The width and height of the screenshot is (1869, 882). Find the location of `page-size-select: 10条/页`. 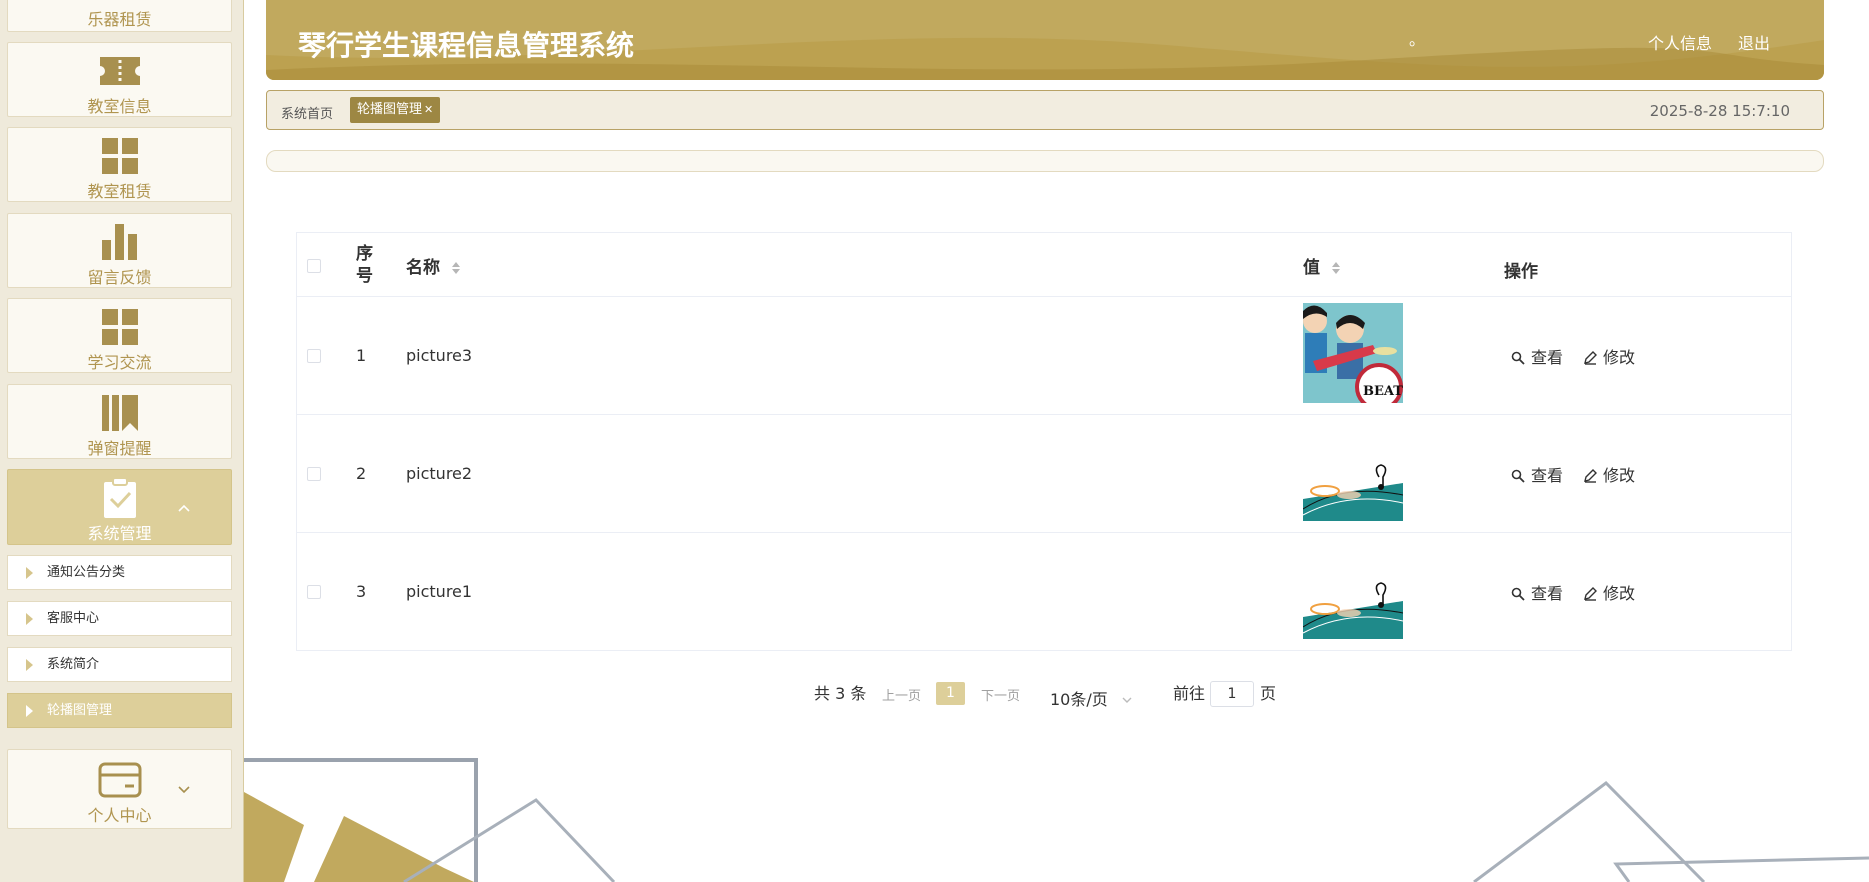

page-size-select: 10条/页 is located at coordinates (1091, 698).